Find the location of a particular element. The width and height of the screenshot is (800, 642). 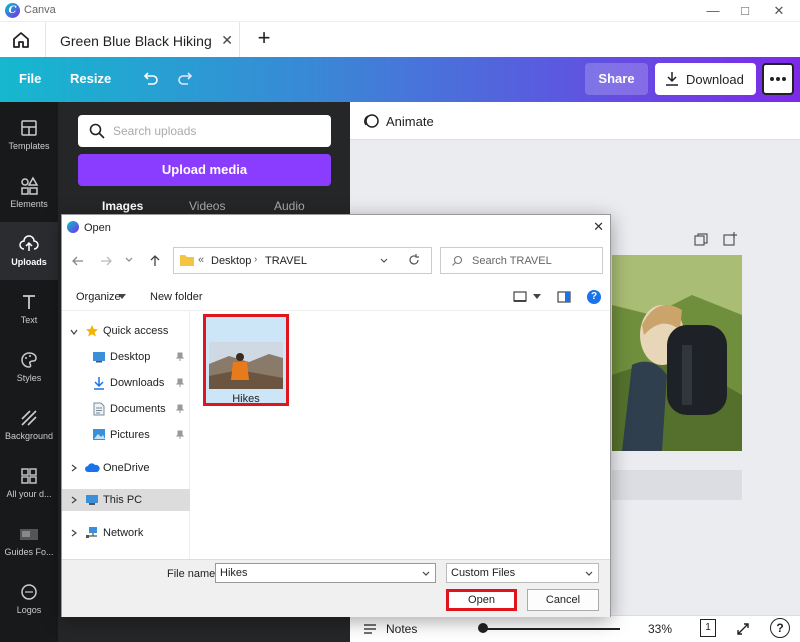

file-name-input: Hikes is located at coordinates (325, 573).